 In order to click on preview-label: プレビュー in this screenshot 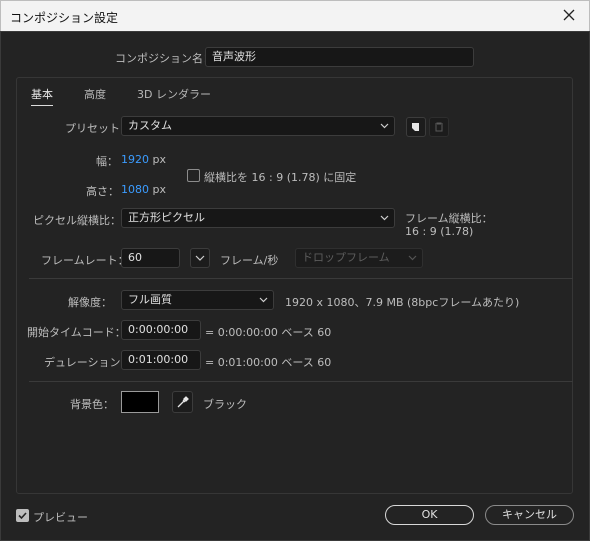, I will do `click(60, 517)`.